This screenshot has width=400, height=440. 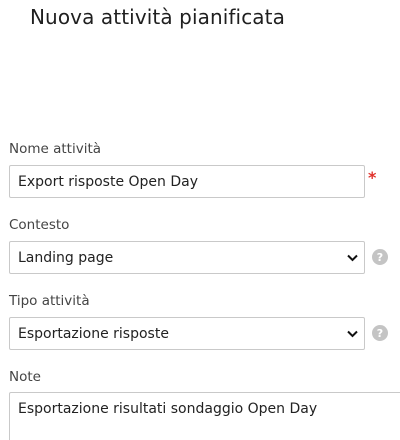 What do you see at coordinates (372, 177) in the screenshot?
I see `required-asterisk: *` at bounding box center [372, 177].